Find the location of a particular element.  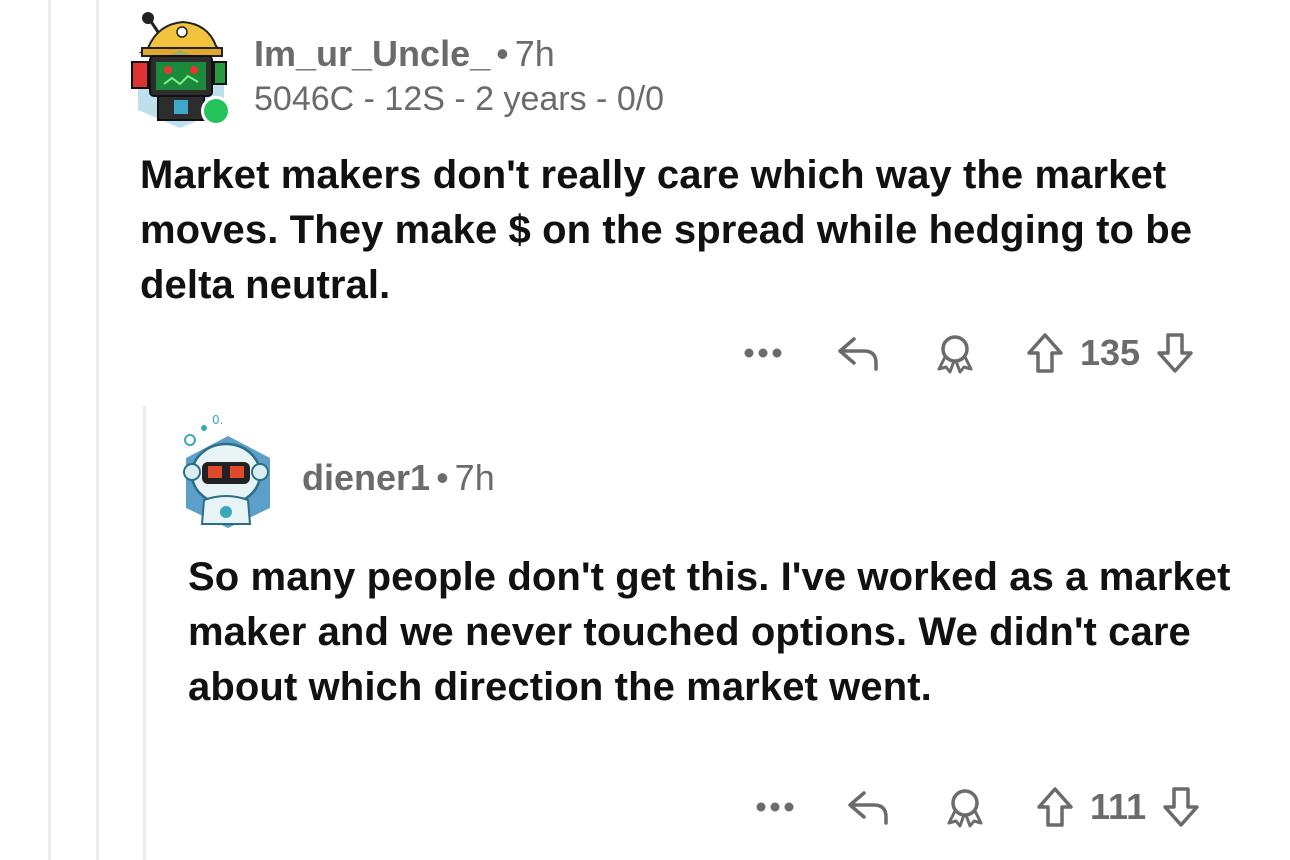

user-avatar: 0. is located at coordinates (227, 468).